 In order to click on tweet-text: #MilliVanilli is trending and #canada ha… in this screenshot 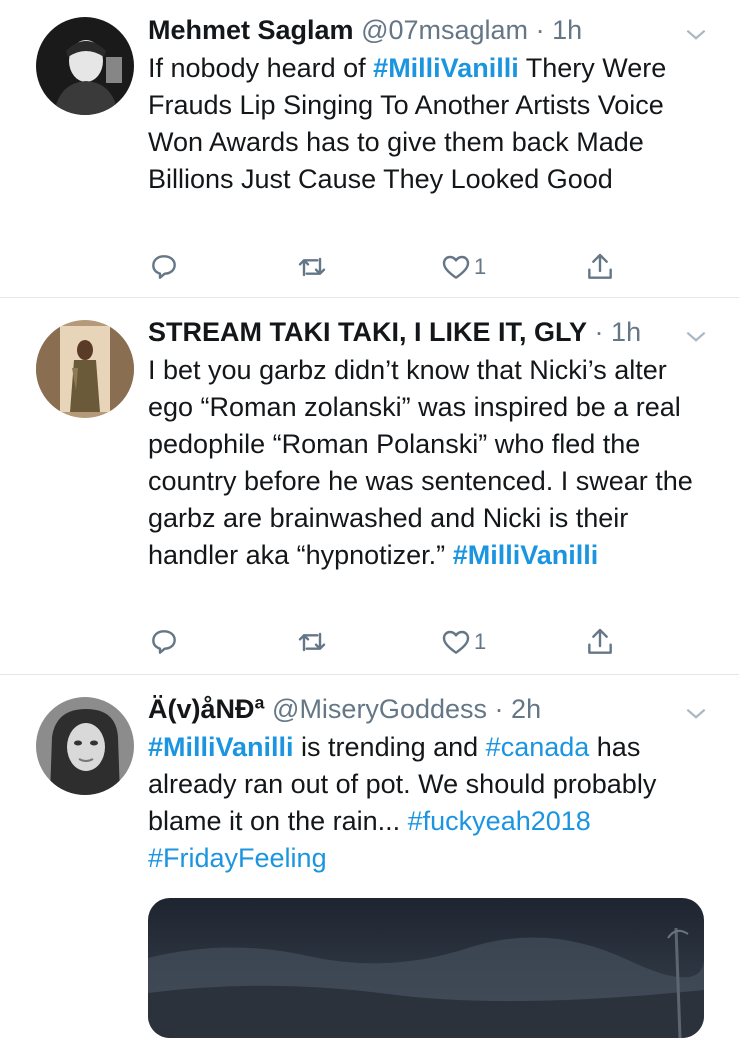, I will do `click(428, 803)`.